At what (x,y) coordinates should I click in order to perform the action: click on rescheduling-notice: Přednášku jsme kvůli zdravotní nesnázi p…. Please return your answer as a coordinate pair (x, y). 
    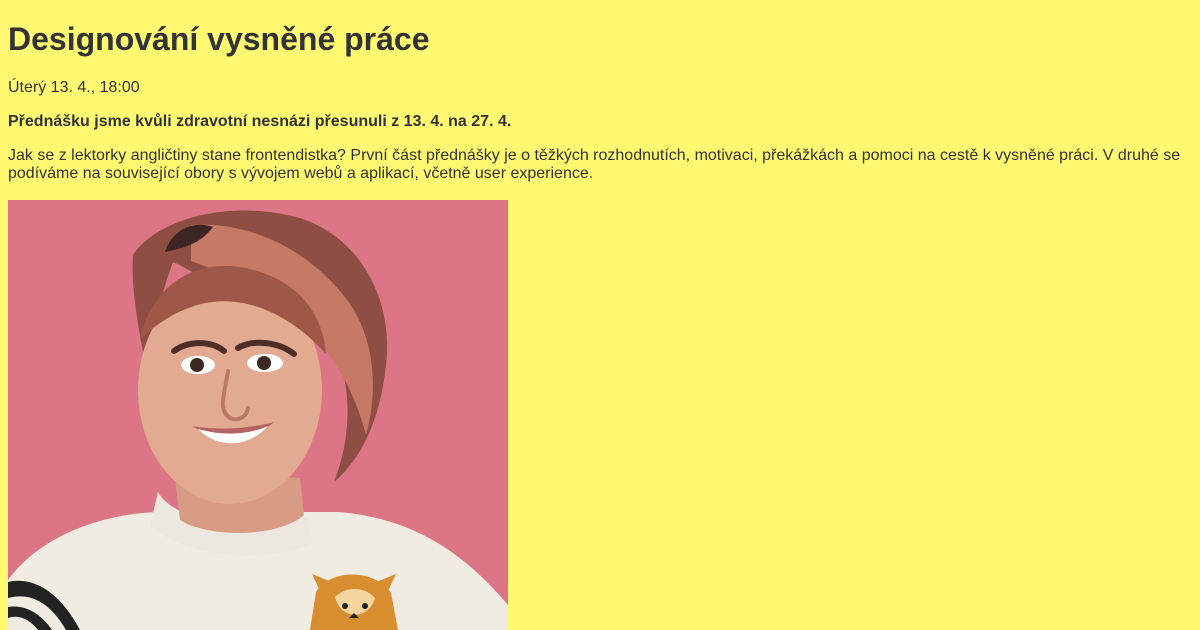
    Looking at the image, I should click on (260, 121).